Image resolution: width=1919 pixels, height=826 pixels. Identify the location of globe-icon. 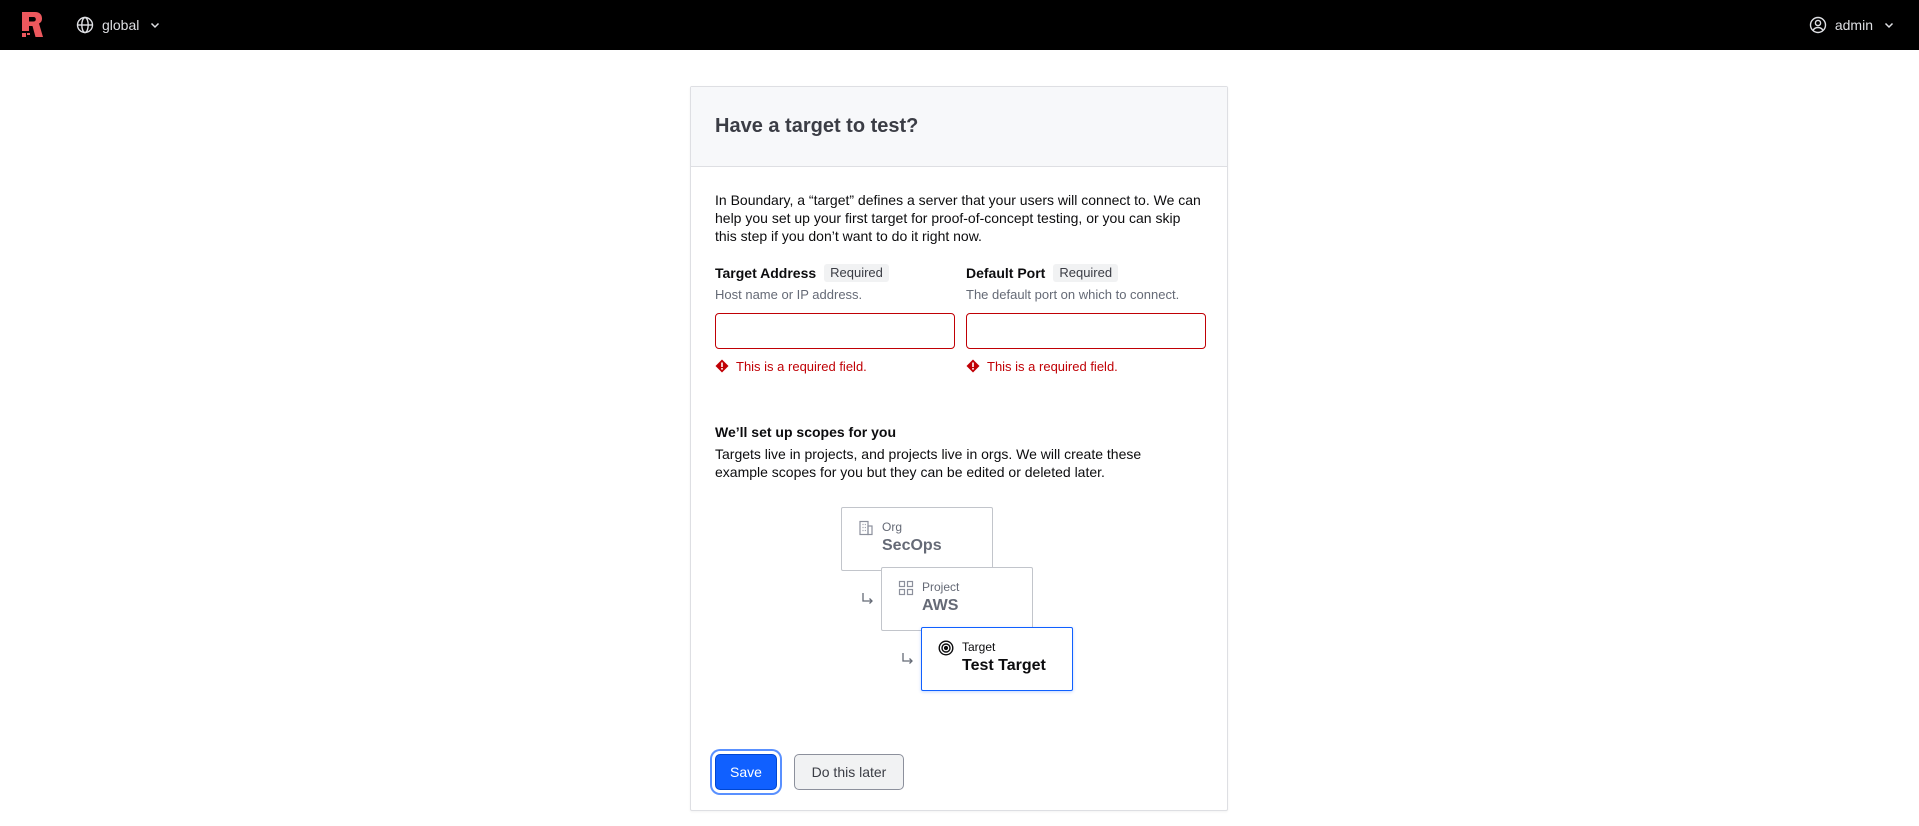
(85, 25).